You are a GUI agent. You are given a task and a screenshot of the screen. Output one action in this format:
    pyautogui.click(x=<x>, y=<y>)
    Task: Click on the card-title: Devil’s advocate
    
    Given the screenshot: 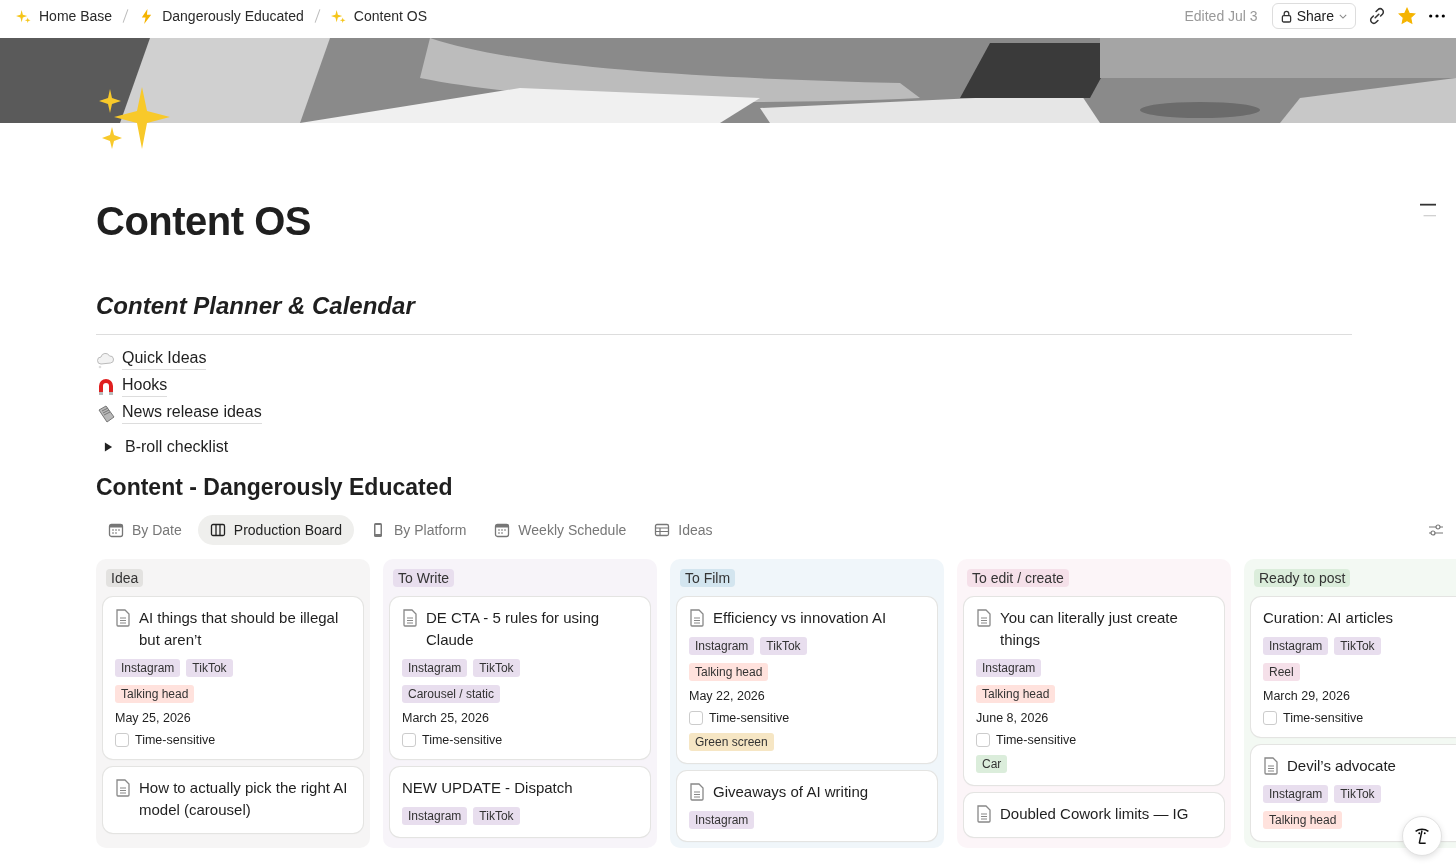 What is the action you would take?
    pyautogui.click(x=1341, y=766)
    